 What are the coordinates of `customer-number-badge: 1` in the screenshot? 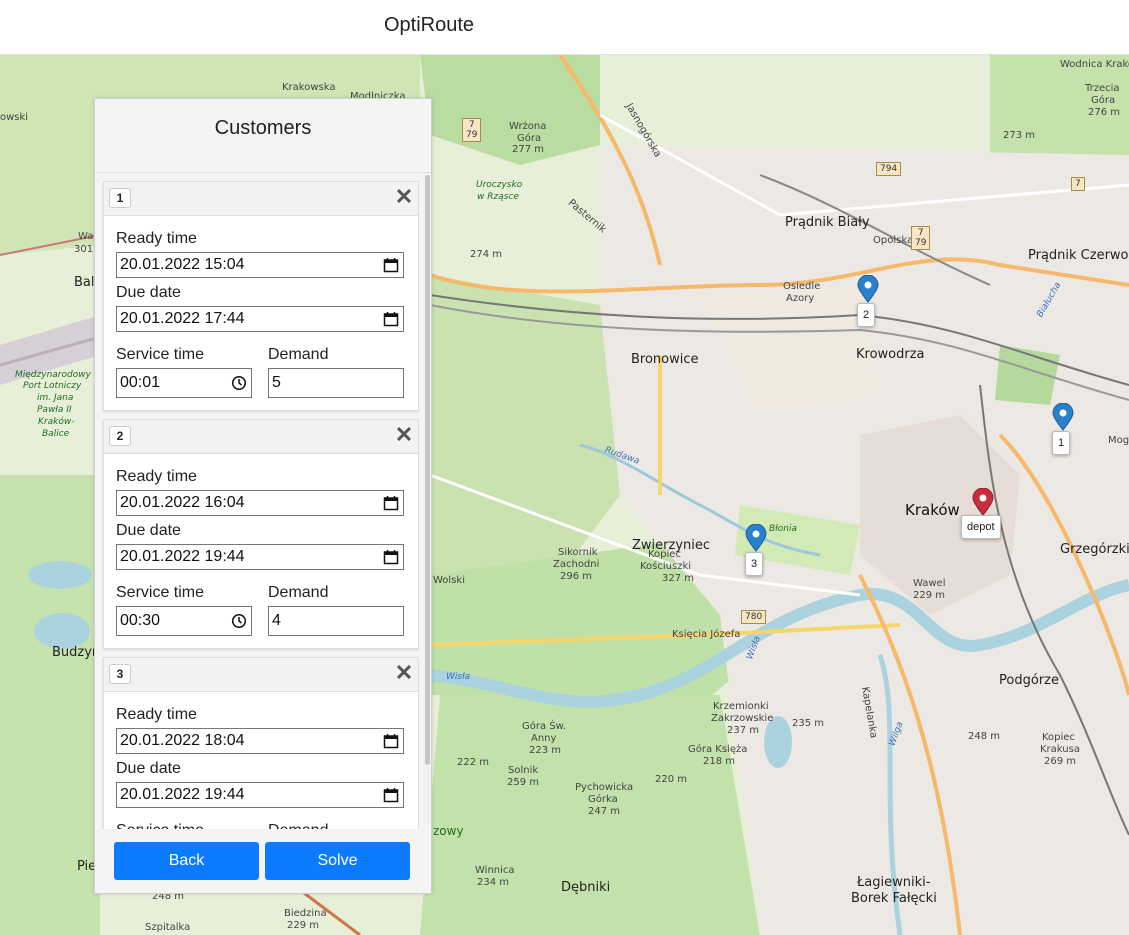 It's located at (120, 198).